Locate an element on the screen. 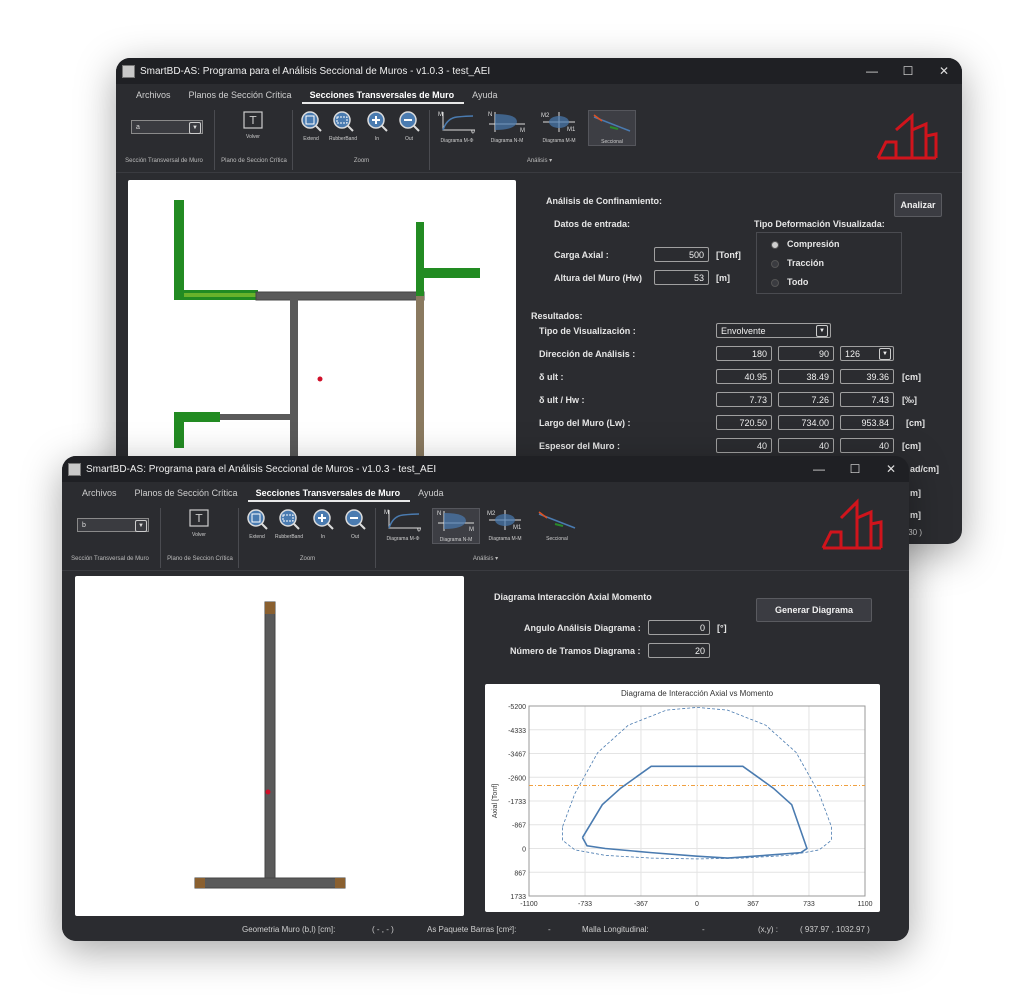 Image resolution: width=1024 pixels, height=1000 pixels. section-group-label: Sección Transversal de Muro is located at coordinates (110, 559).